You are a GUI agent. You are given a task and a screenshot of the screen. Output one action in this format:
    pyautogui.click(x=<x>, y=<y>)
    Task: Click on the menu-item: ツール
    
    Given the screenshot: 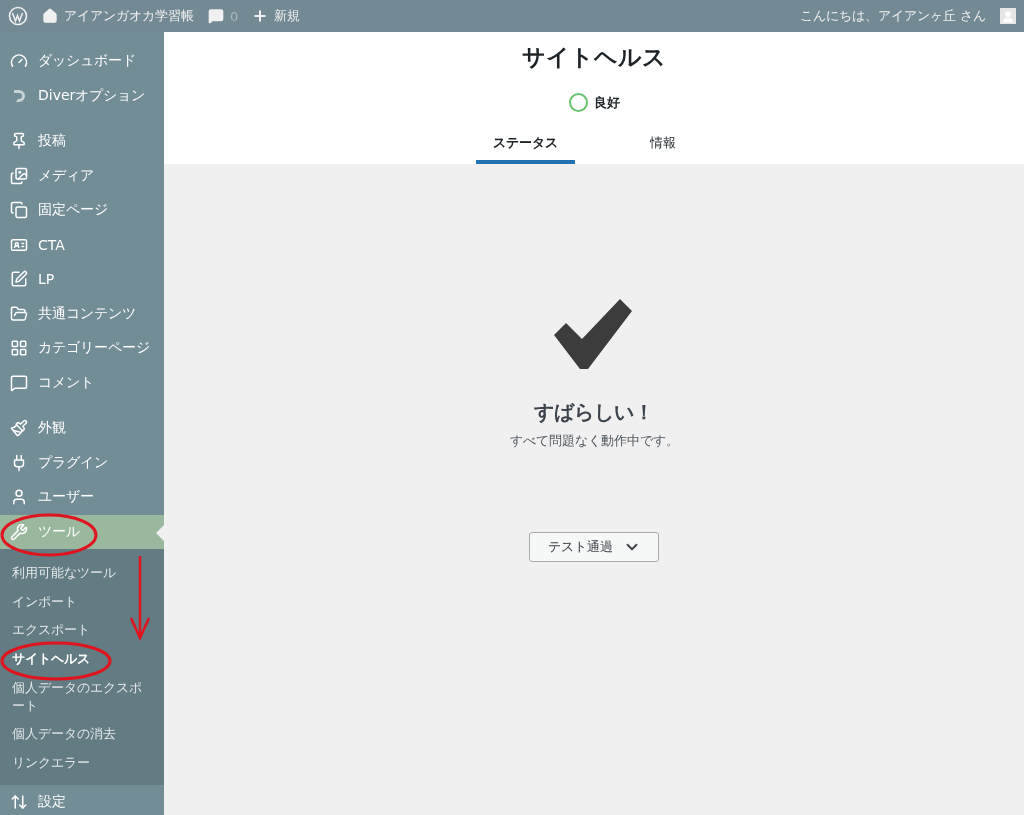 What is the action you would take?
    pyautogui.click(x=82, y=531)
    